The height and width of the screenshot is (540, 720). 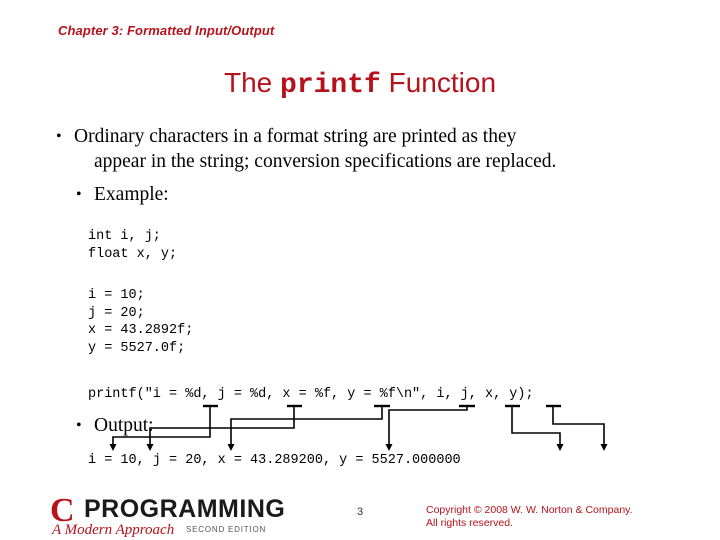 What do you see at coordinates (252, 82) in the screenshot?
I see `title-prefix: The` at bounding box center [252, 82].